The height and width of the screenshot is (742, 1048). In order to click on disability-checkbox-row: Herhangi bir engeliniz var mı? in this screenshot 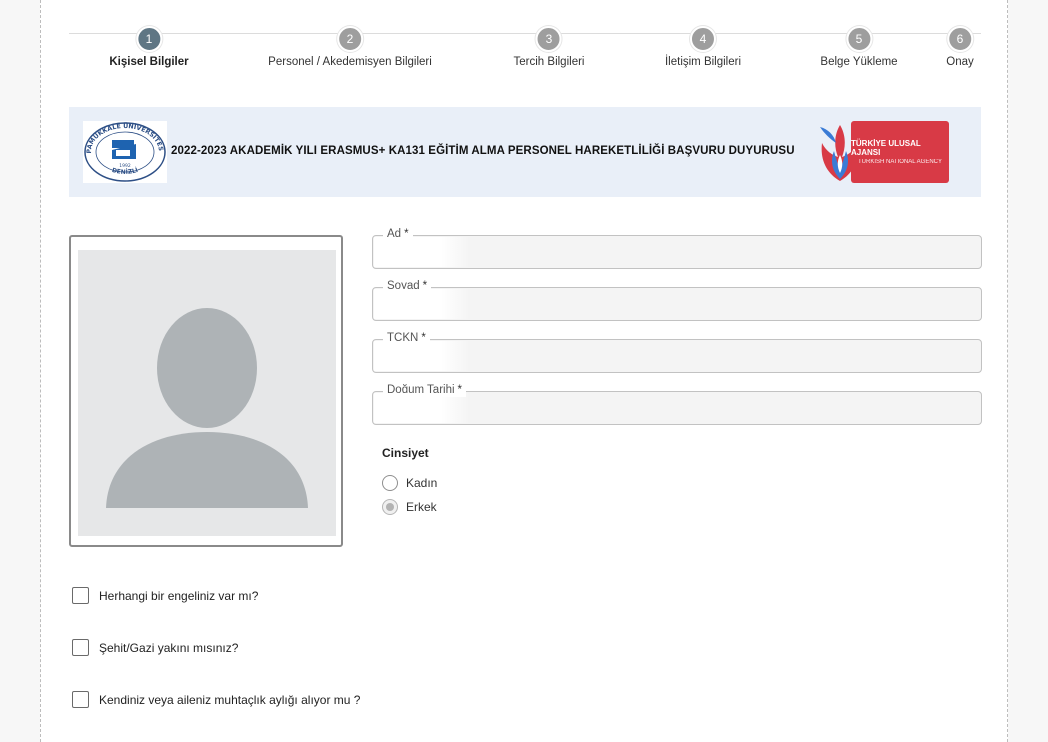, I will do `click(165, 595)`.